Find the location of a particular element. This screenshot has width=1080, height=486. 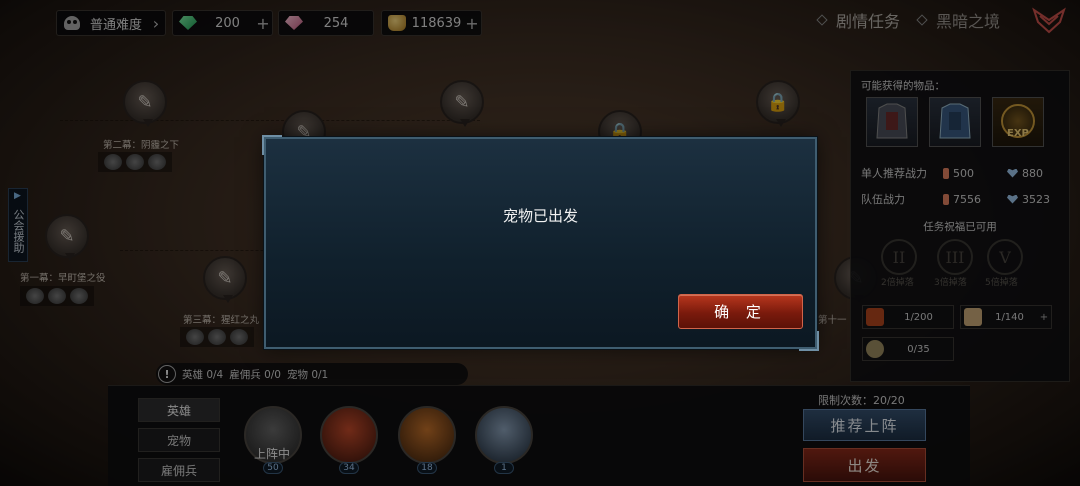

dialog-message: 宠物已出发 is located at coordinates (540, 216).